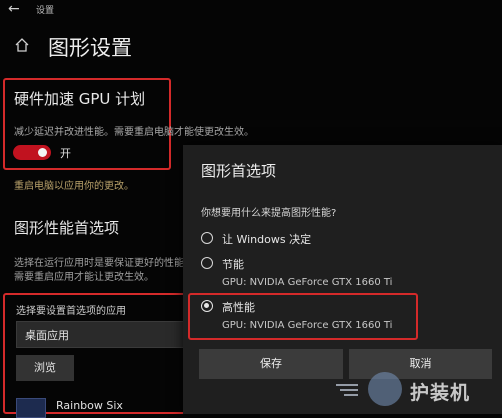  Describe the element at coordinates (266, 239) in the screenshot. I see `option-label-let-windows-decide: 让 Windows 决定` at that location.